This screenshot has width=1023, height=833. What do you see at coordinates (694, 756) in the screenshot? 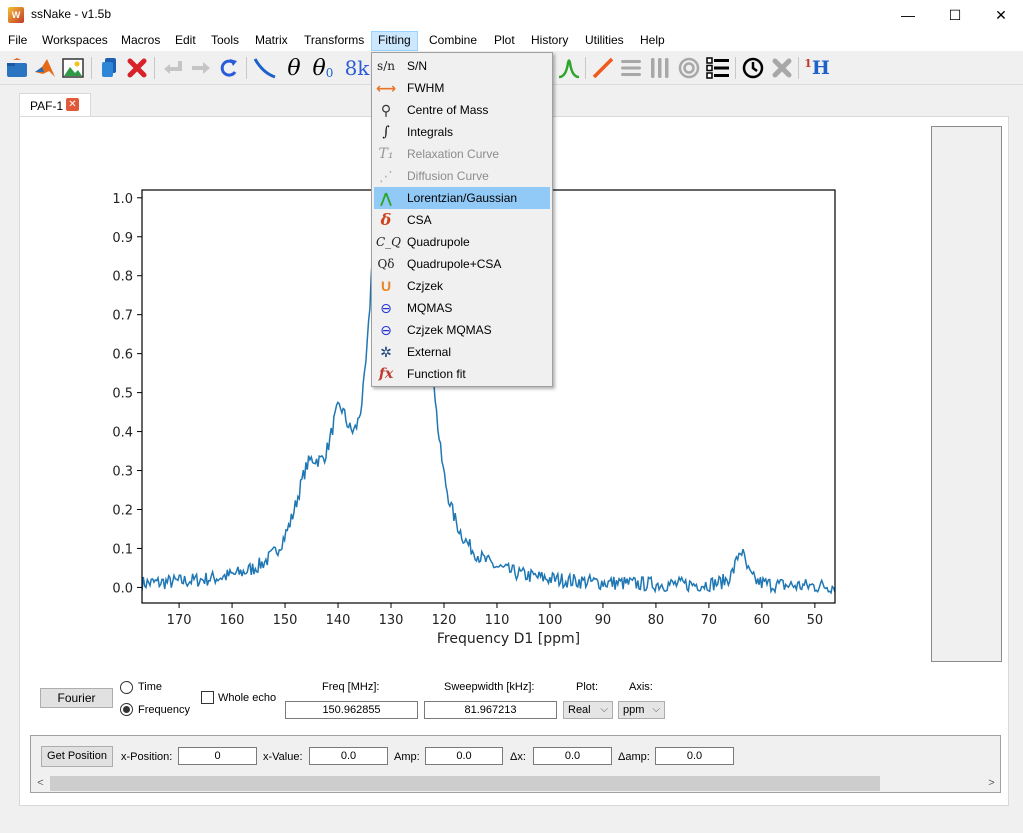
I see `delta-amp-input: 0.0` at bounding box center [694, 756].